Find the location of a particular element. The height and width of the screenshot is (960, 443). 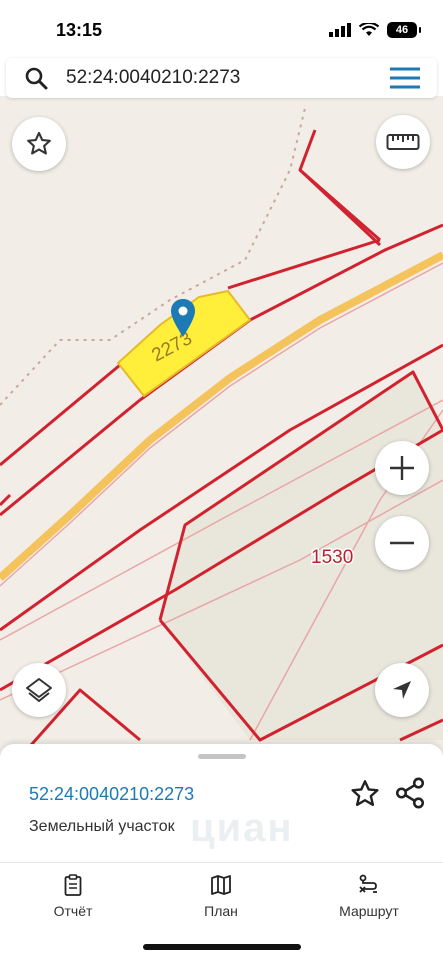

tab-plan: План is located at coordinates (221, 896).